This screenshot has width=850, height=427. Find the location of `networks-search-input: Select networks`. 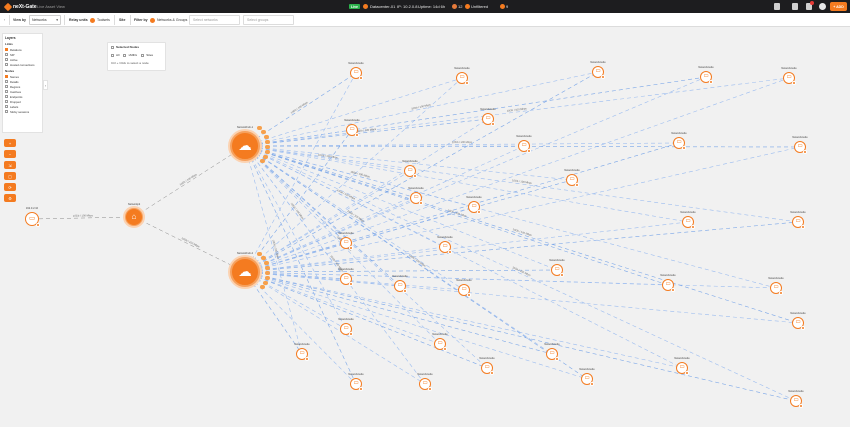

networks-search-input: Select networks is located at coordinates (214, 20).